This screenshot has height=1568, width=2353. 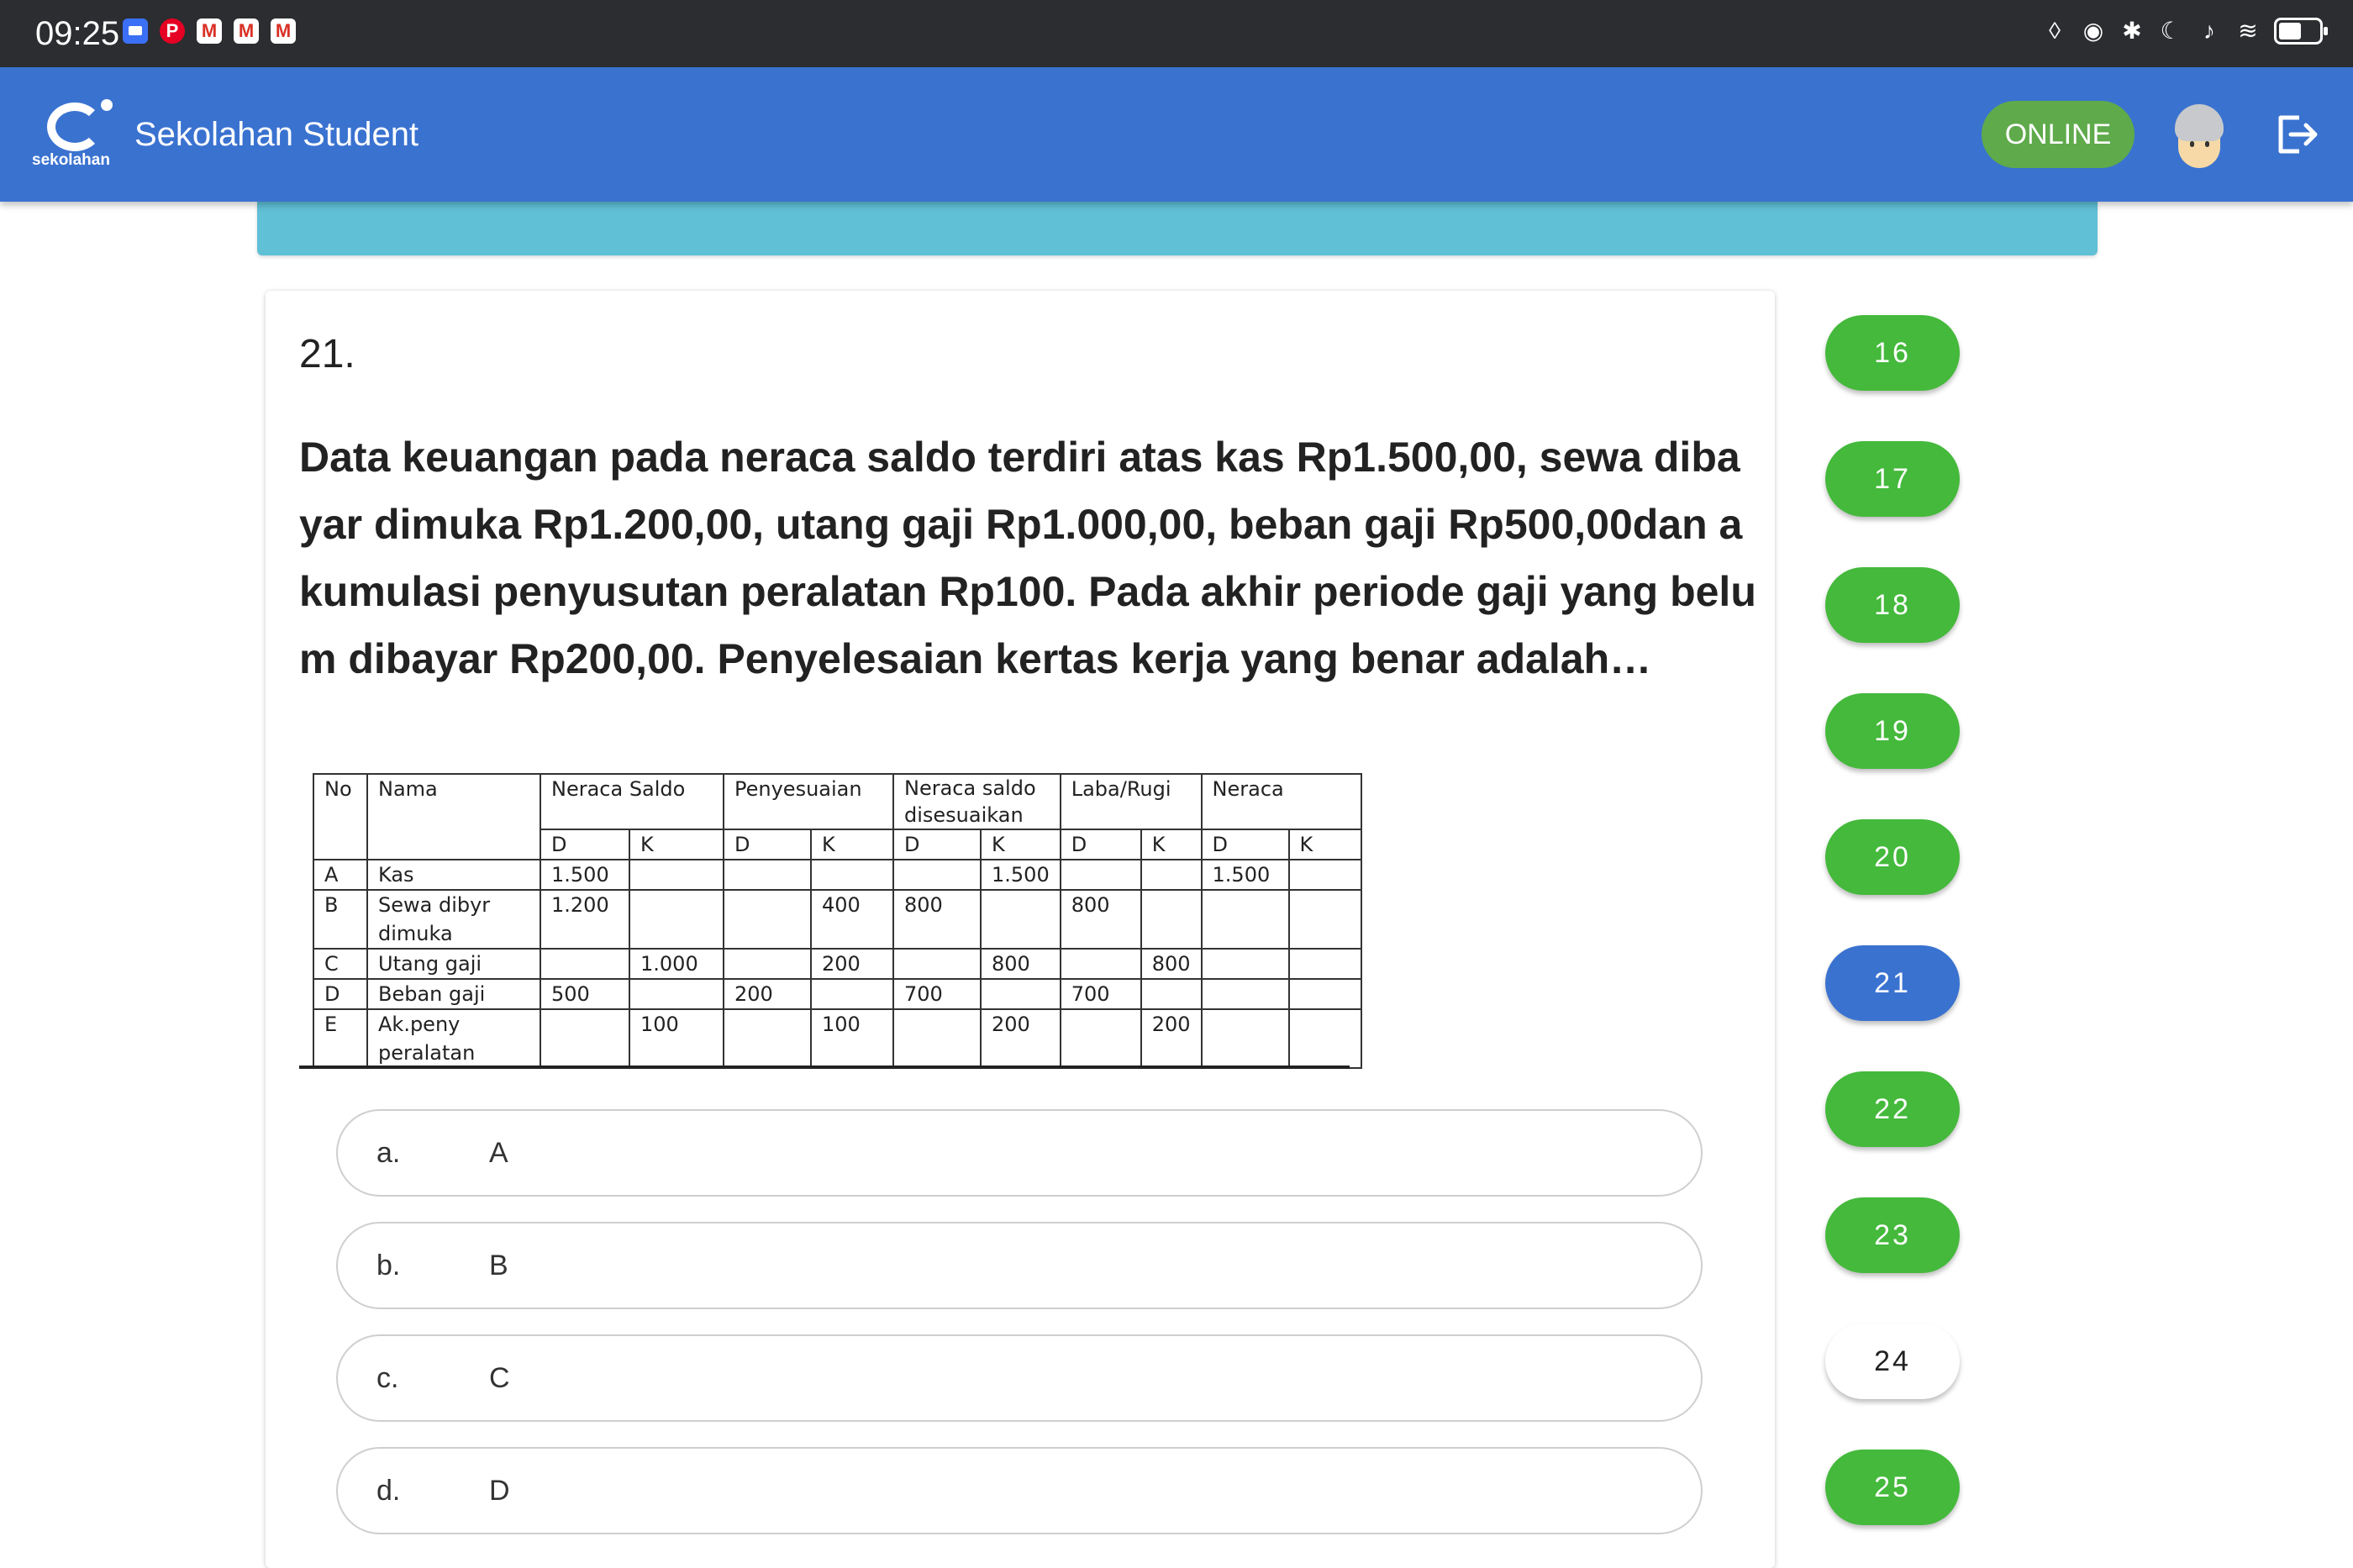 What do you see at coordinates (824, 1068) in the screenshot?
I see `table-bottom-rule` at bounding box center [824, 1068].